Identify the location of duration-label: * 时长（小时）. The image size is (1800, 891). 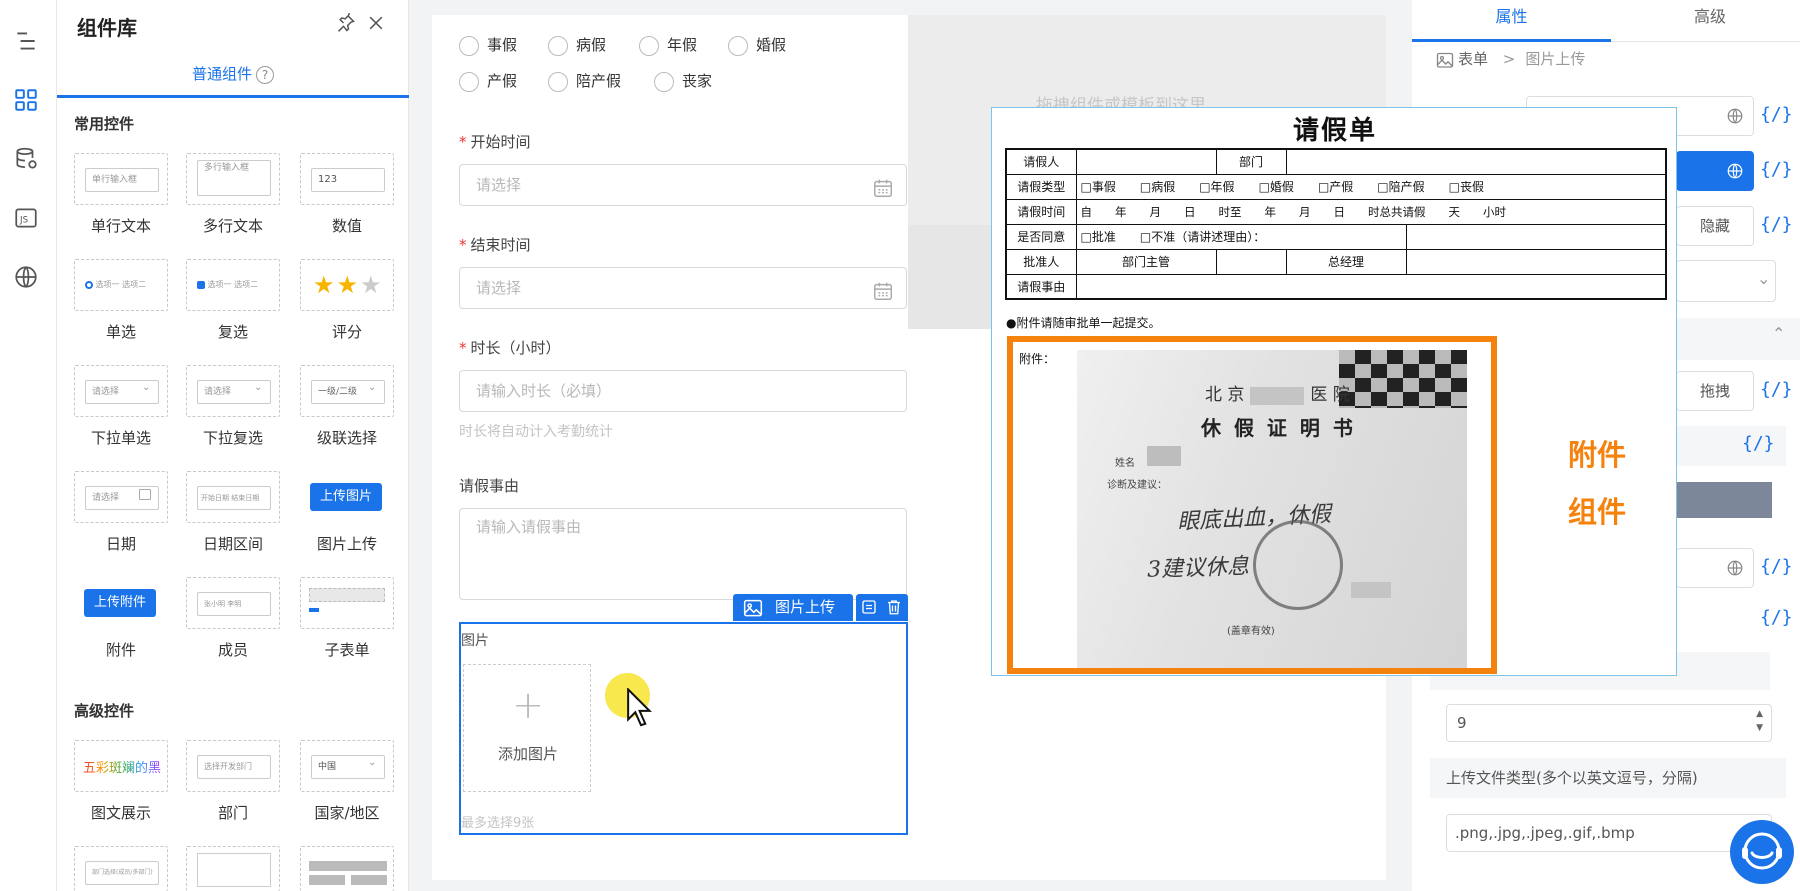
(510, 348).